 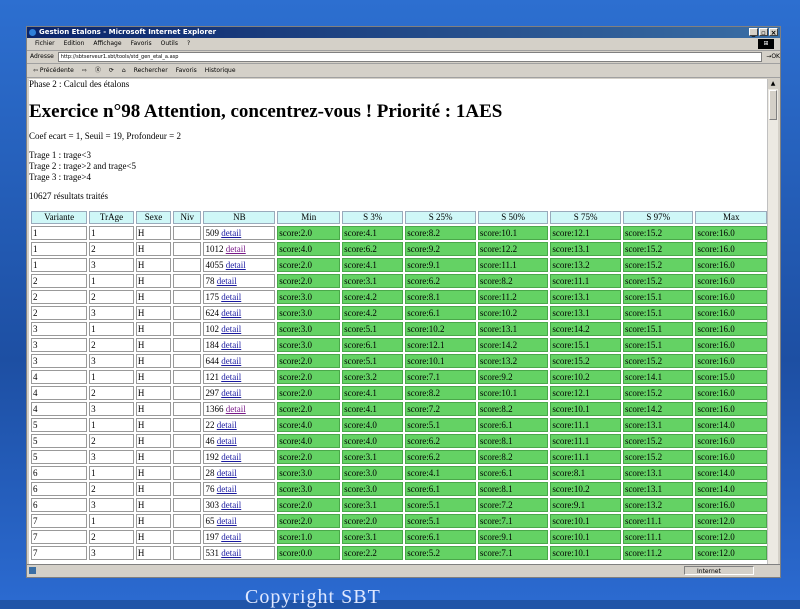 I want to click on maximize-button: ▫, so click(x=763, y=32).